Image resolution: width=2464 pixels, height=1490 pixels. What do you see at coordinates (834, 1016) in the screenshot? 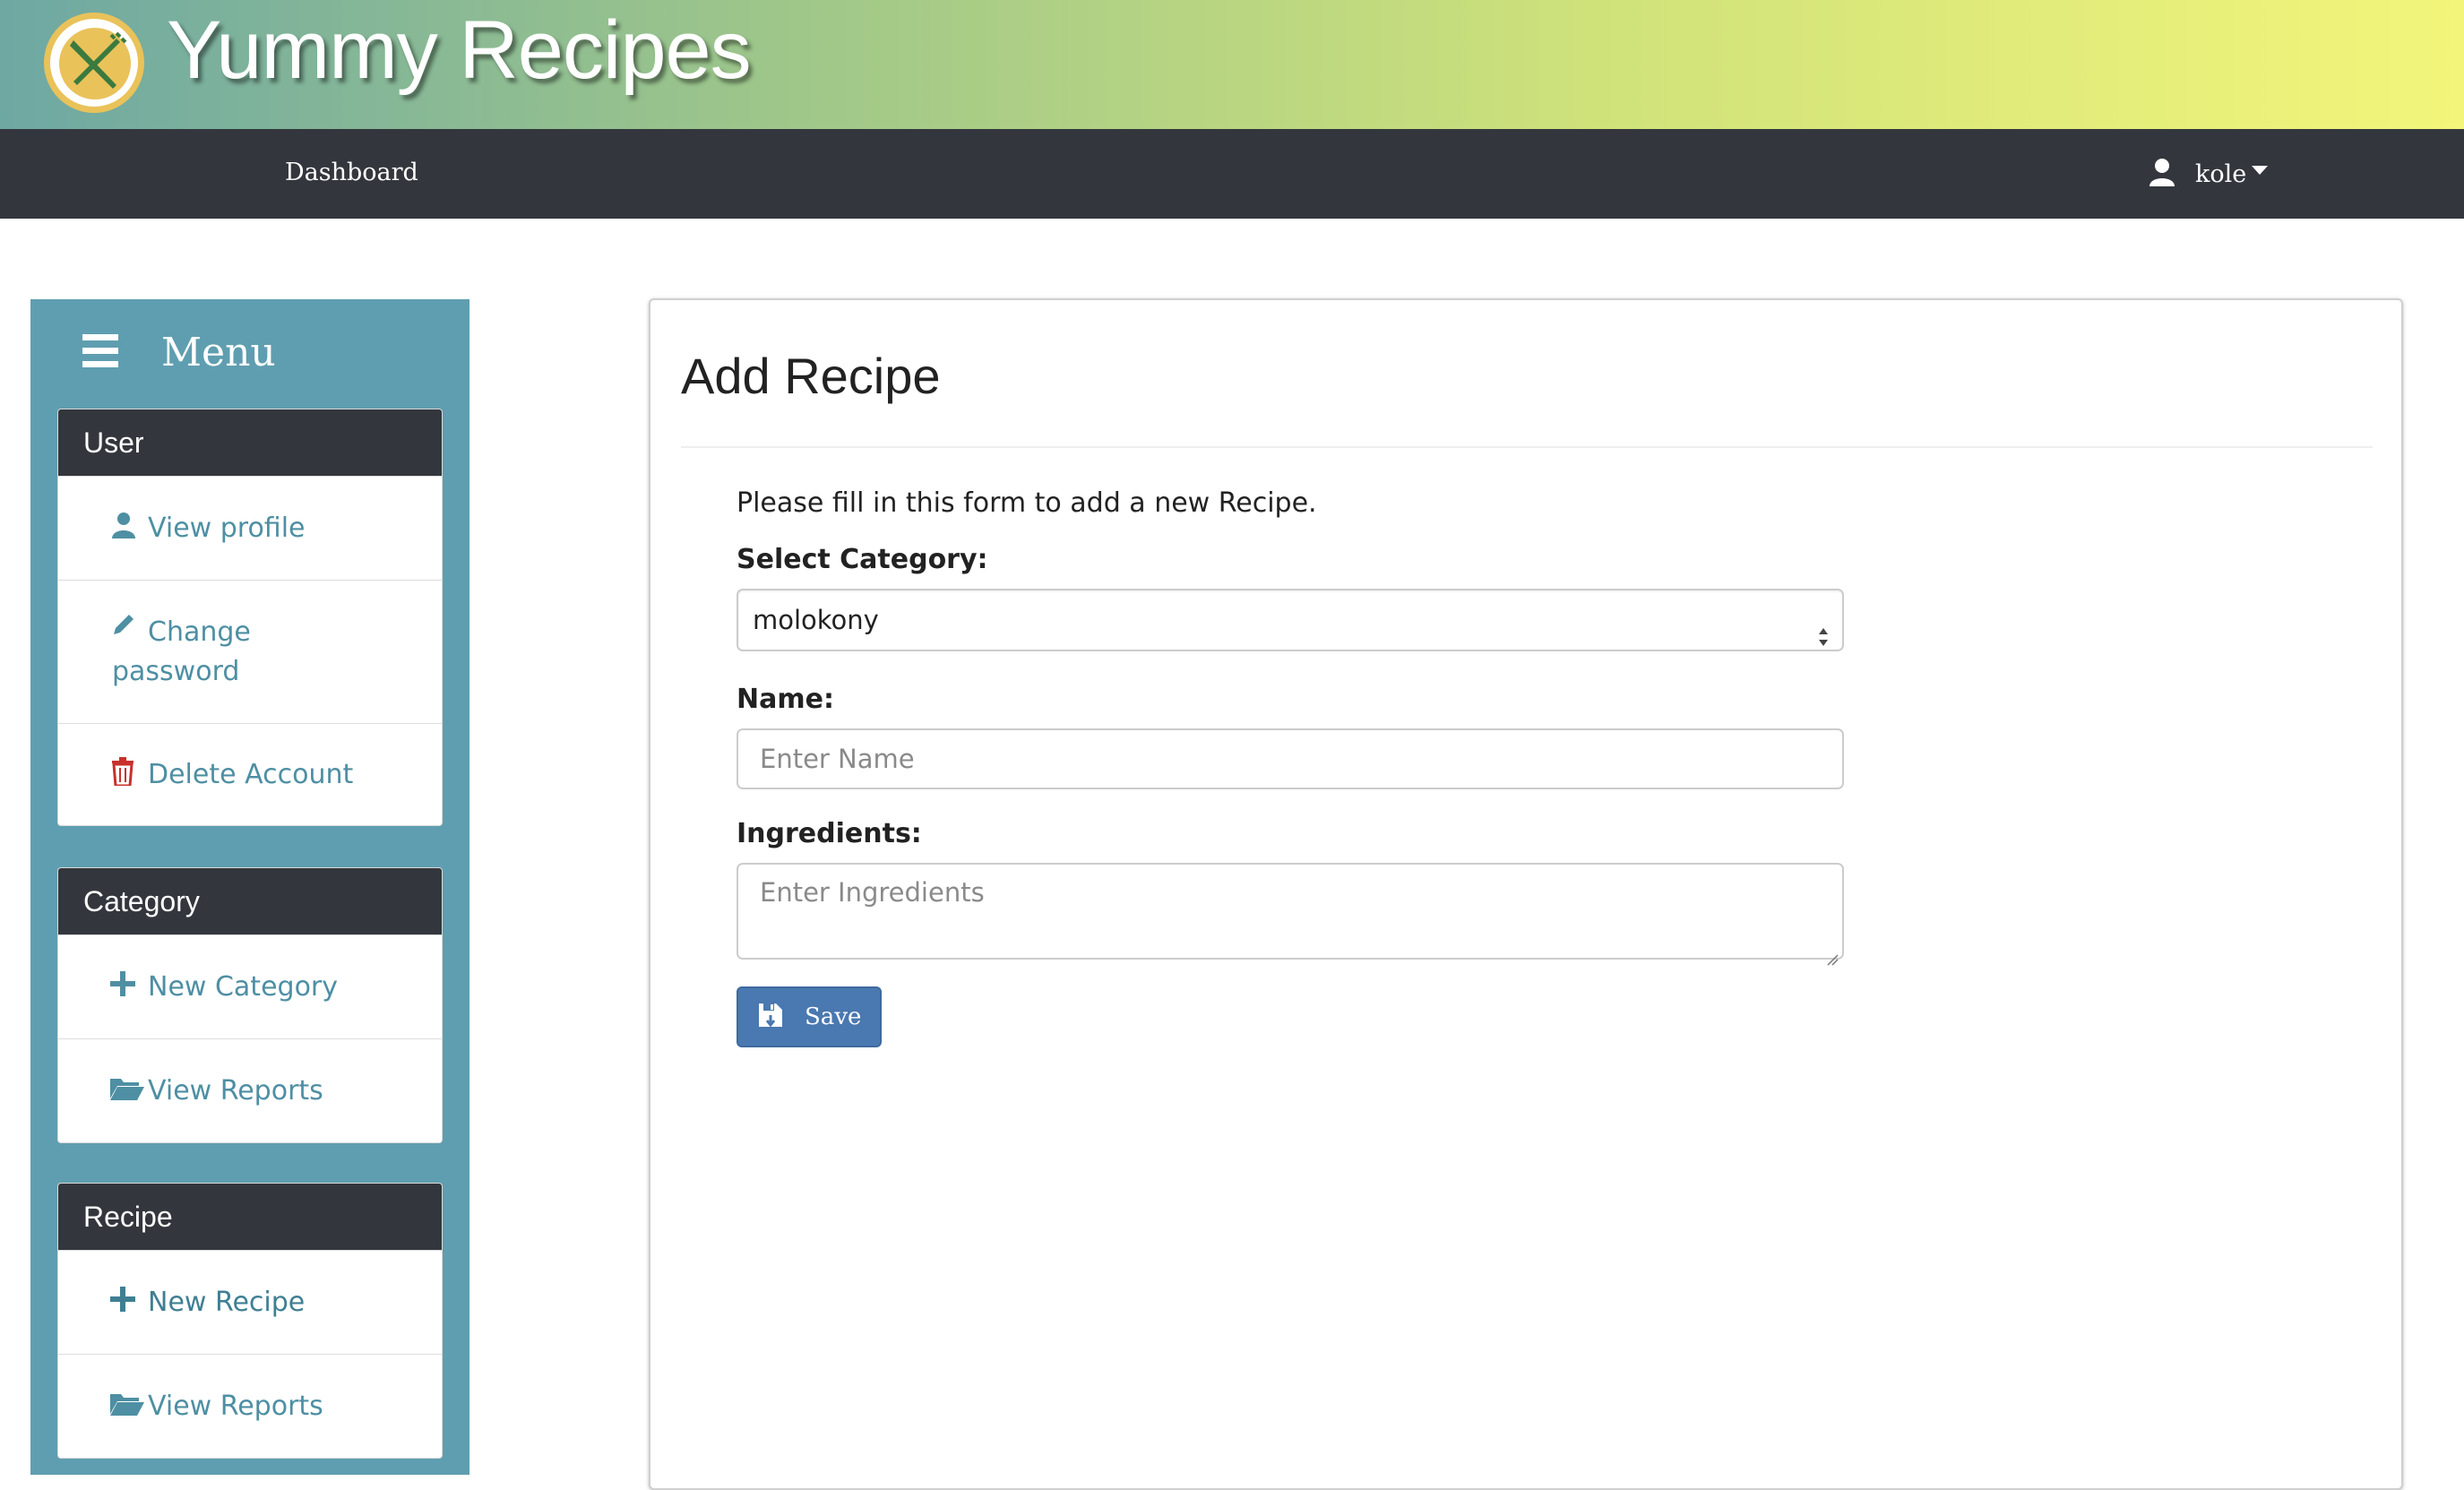
I see `save-button-label: Save` at bounding box center [834, 1016].